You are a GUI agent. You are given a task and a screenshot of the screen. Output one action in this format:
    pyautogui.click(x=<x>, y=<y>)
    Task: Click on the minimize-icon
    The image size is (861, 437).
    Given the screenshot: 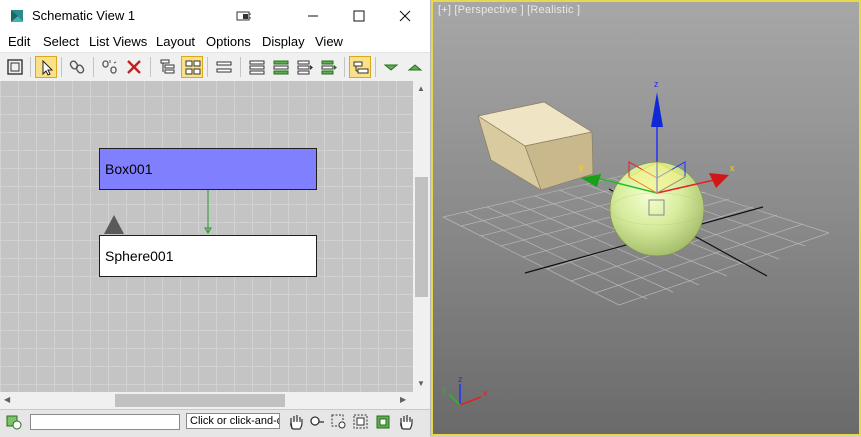 What is the action you would take?
    pyautogui.click(x=313, y=15)
    